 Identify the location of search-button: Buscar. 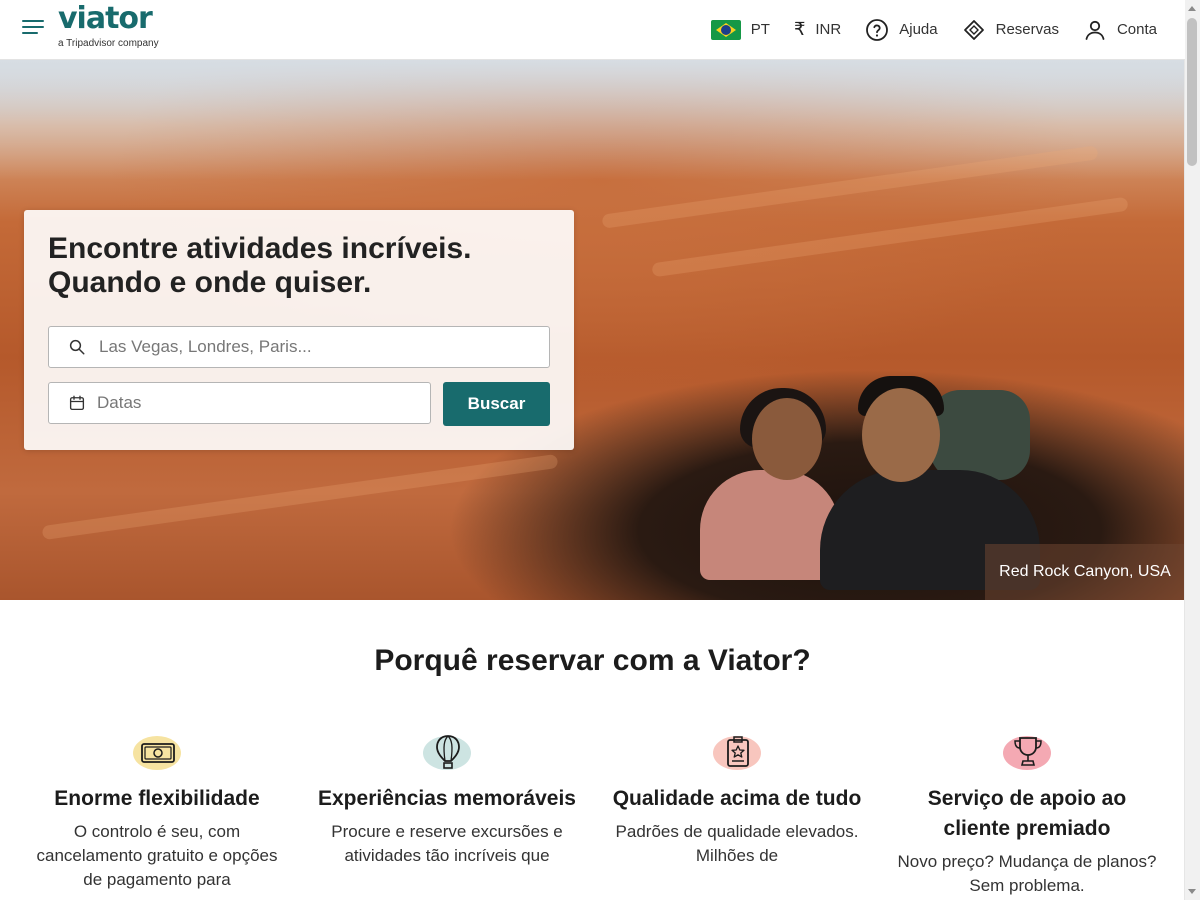
(496, 404).